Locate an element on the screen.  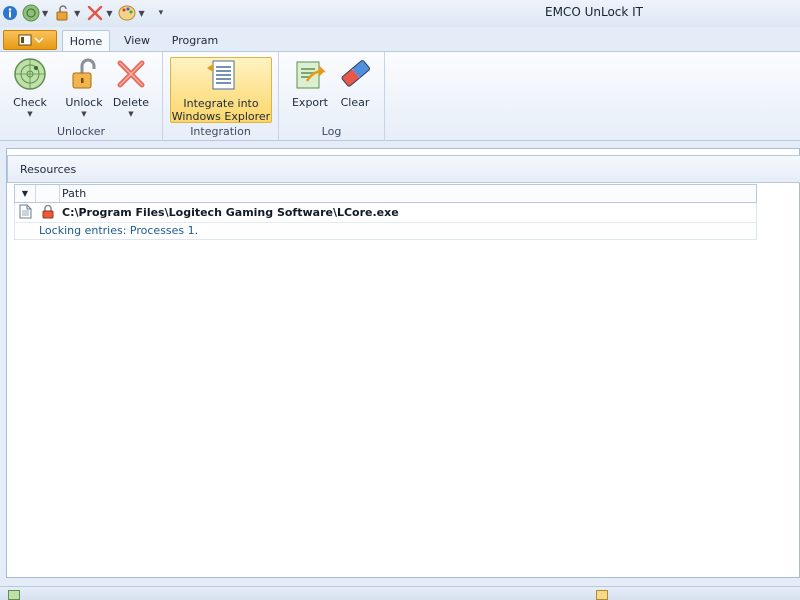
resources-panel-title: Resources is located at coordinates (48, 169).